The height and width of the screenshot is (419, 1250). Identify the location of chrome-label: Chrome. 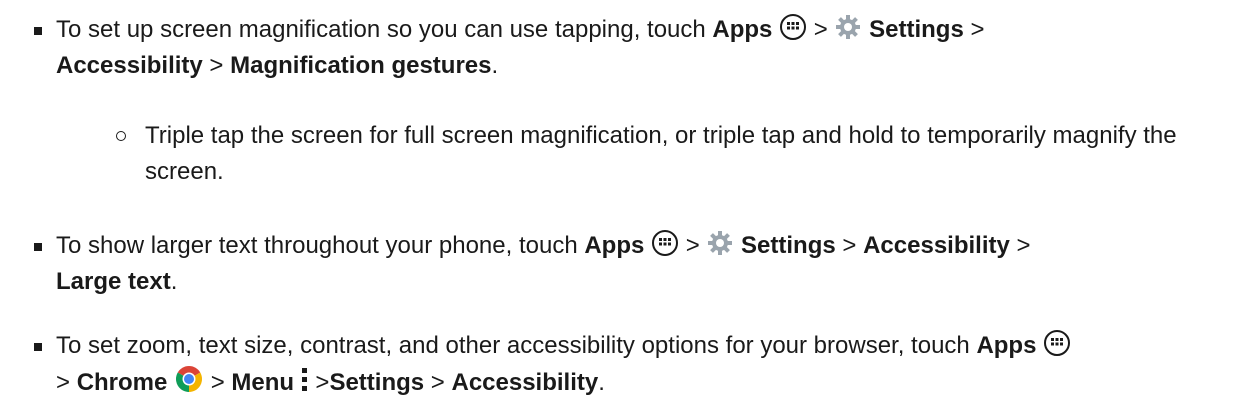
(122, 382).